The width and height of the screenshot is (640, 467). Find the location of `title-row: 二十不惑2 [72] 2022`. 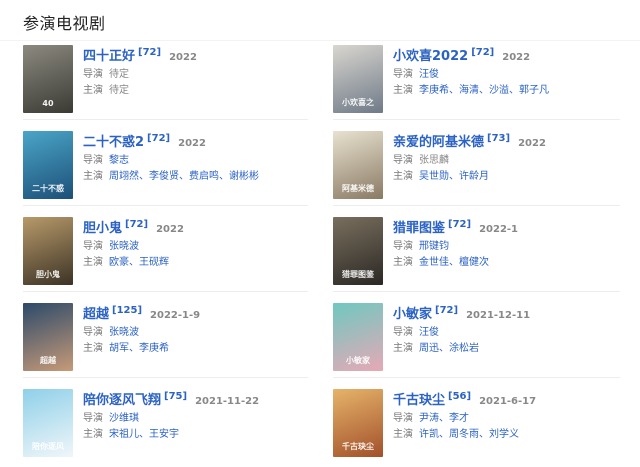

title-row: 二十不惑2 [72] 2022 is located at coordinates (203, 140).